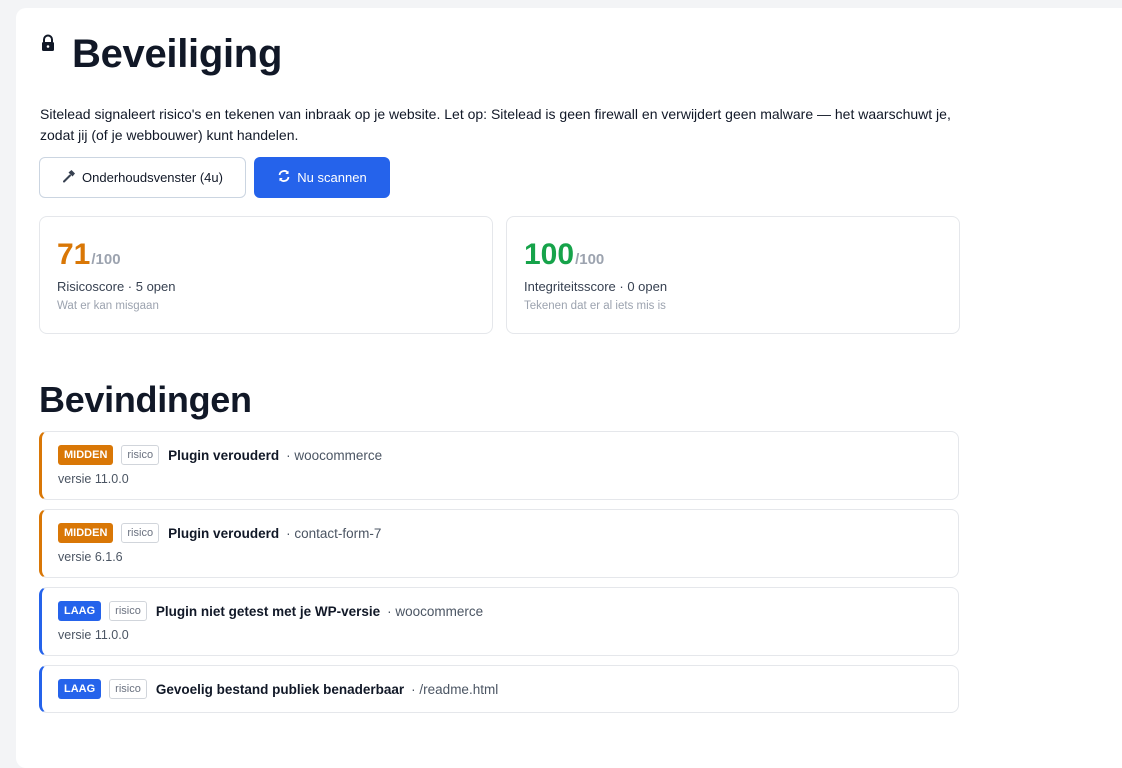  What do you see at coordinates (90, 557) in the screenshot?
I see `finding-detail: versie 6.1.6` at bounding box center [90, 557].